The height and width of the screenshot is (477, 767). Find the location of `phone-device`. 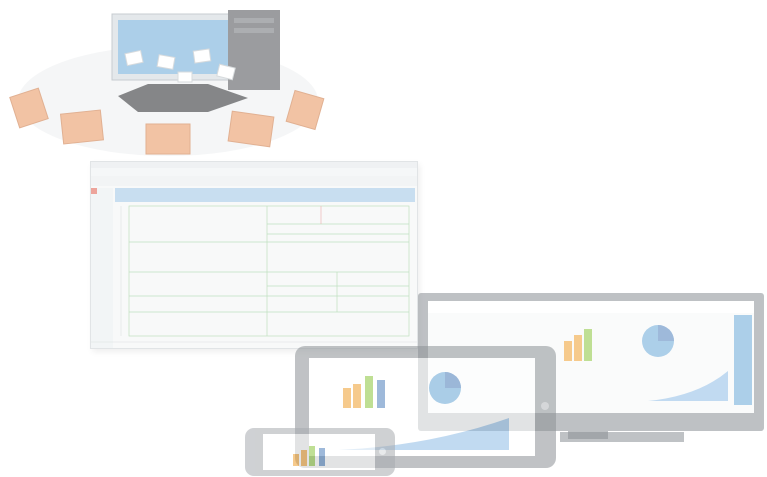

phone-device is located at coordinates (320, 452).